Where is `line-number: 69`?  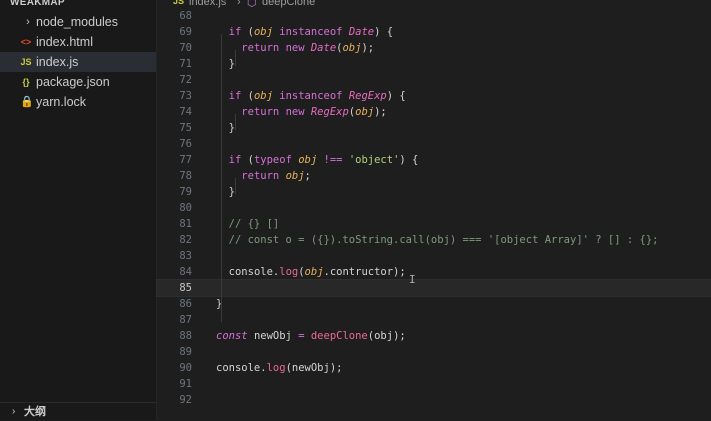 line-number: 69 is located at coordinates (185, 32).